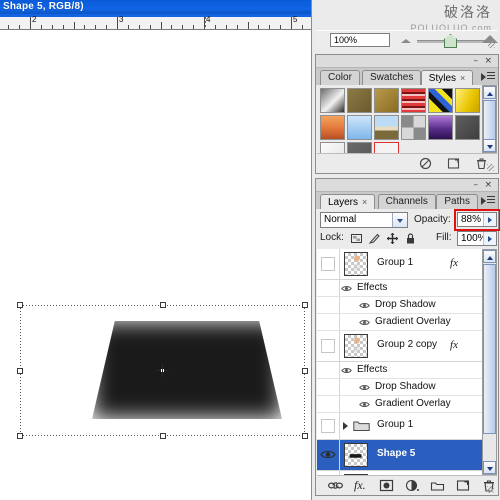 The width and height of the screenshot is (500, 500). I want to click on resize-grip, so click(491, 44).